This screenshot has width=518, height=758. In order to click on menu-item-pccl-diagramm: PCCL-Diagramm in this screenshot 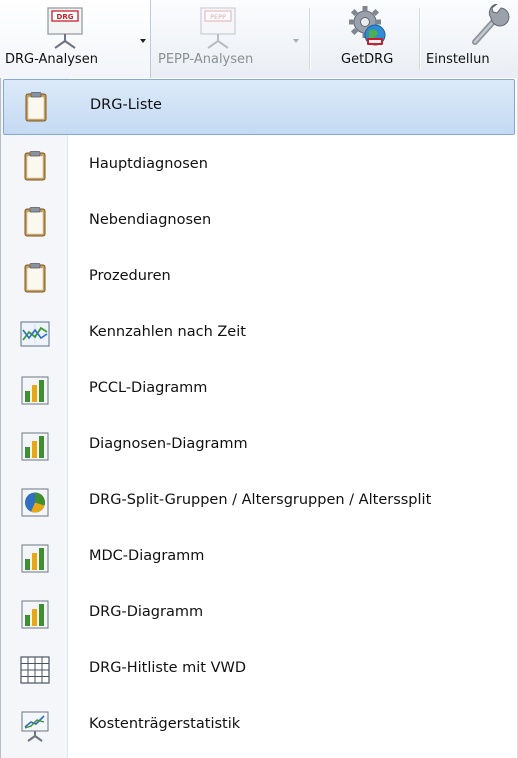, I will do `click(259, 390)`.